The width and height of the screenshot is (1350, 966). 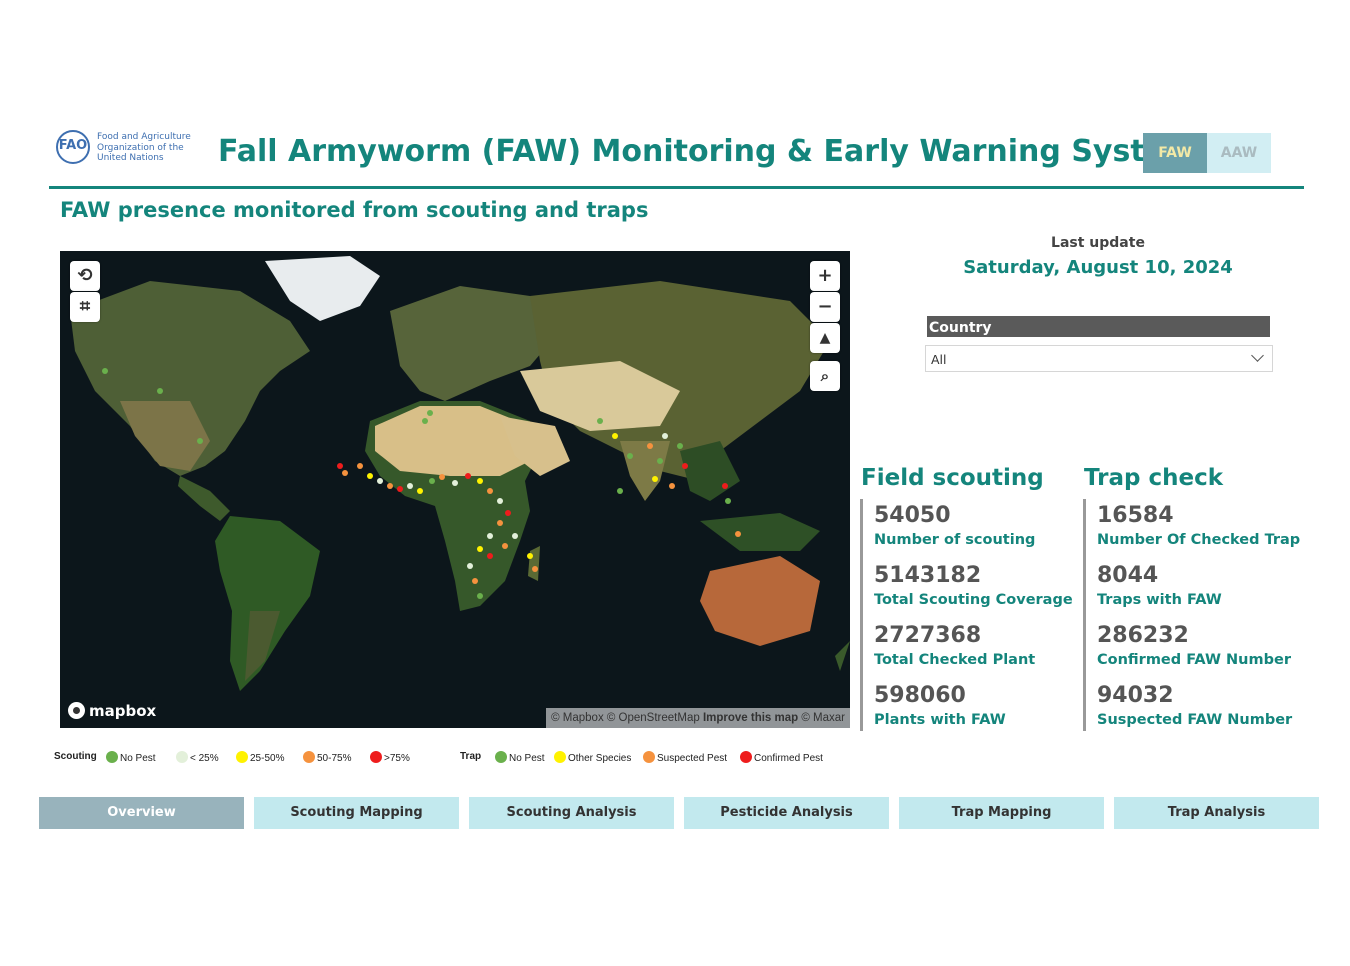 I want to click on kpi-label: Number Of Checked Trap, so click(x=1199, y=540).